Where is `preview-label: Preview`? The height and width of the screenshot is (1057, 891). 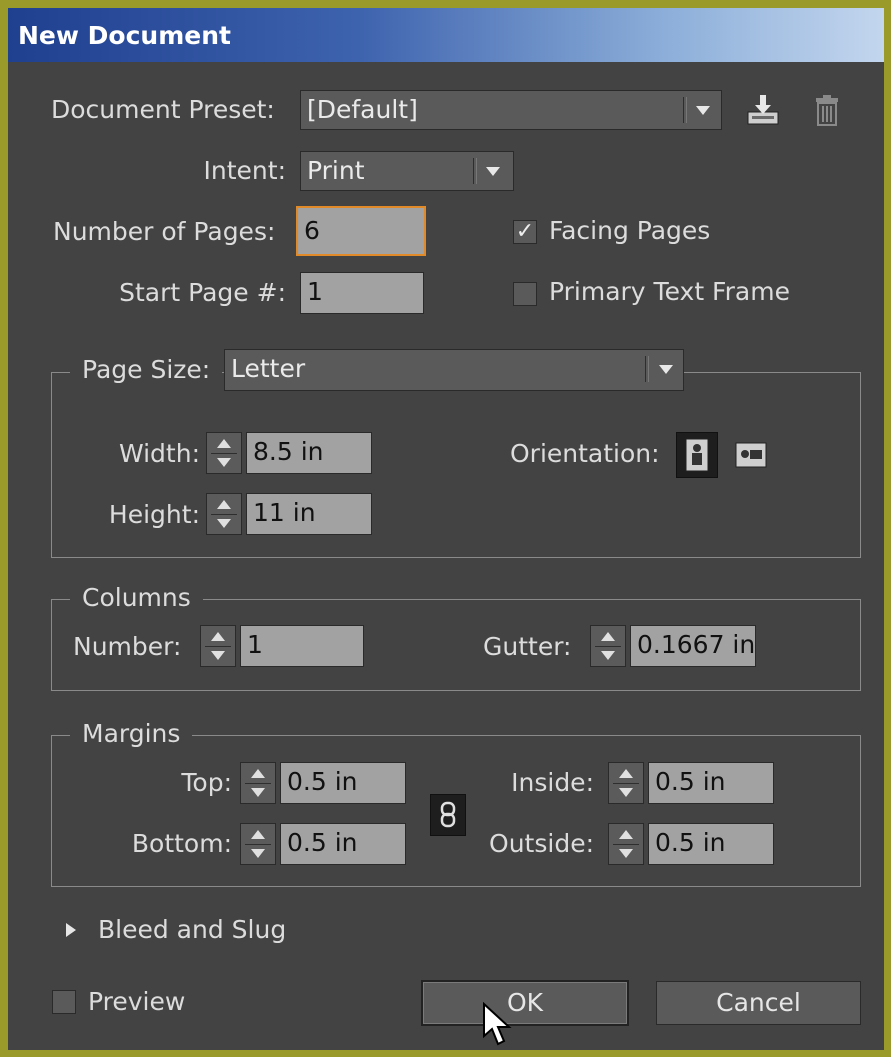
preview-label: Preview is located at coordinates (137, 1001).